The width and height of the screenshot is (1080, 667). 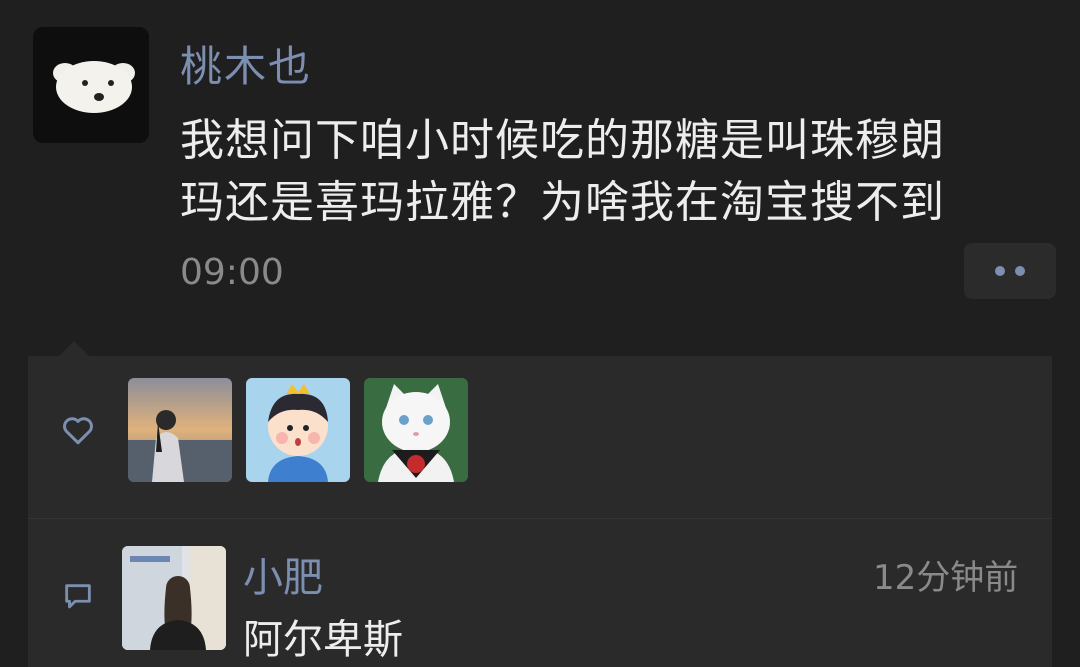 I want to click on commenter-avatar, so click(x=174, y=598).